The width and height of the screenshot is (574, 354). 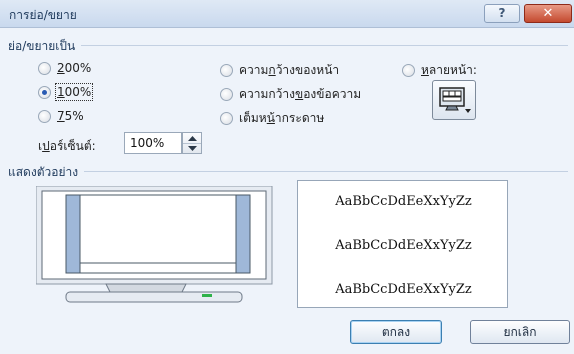 What do you see at coordinates (548, 13) in the screenshot?
I see `close-button: ✕` at bounding box center [548, 13].